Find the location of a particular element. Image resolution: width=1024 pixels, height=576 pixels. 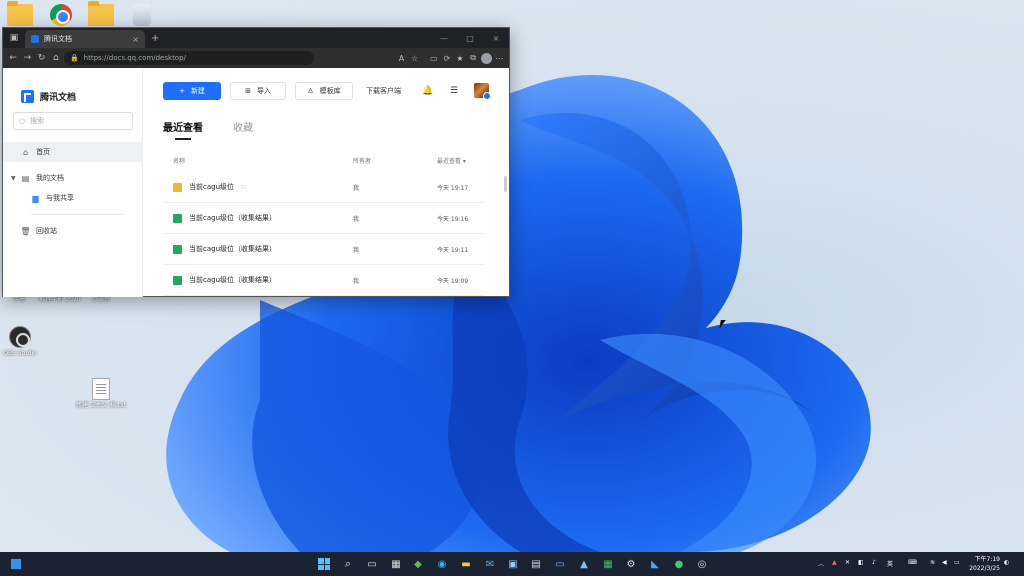

show-desktop-icon is located at coordinates (16, 564).